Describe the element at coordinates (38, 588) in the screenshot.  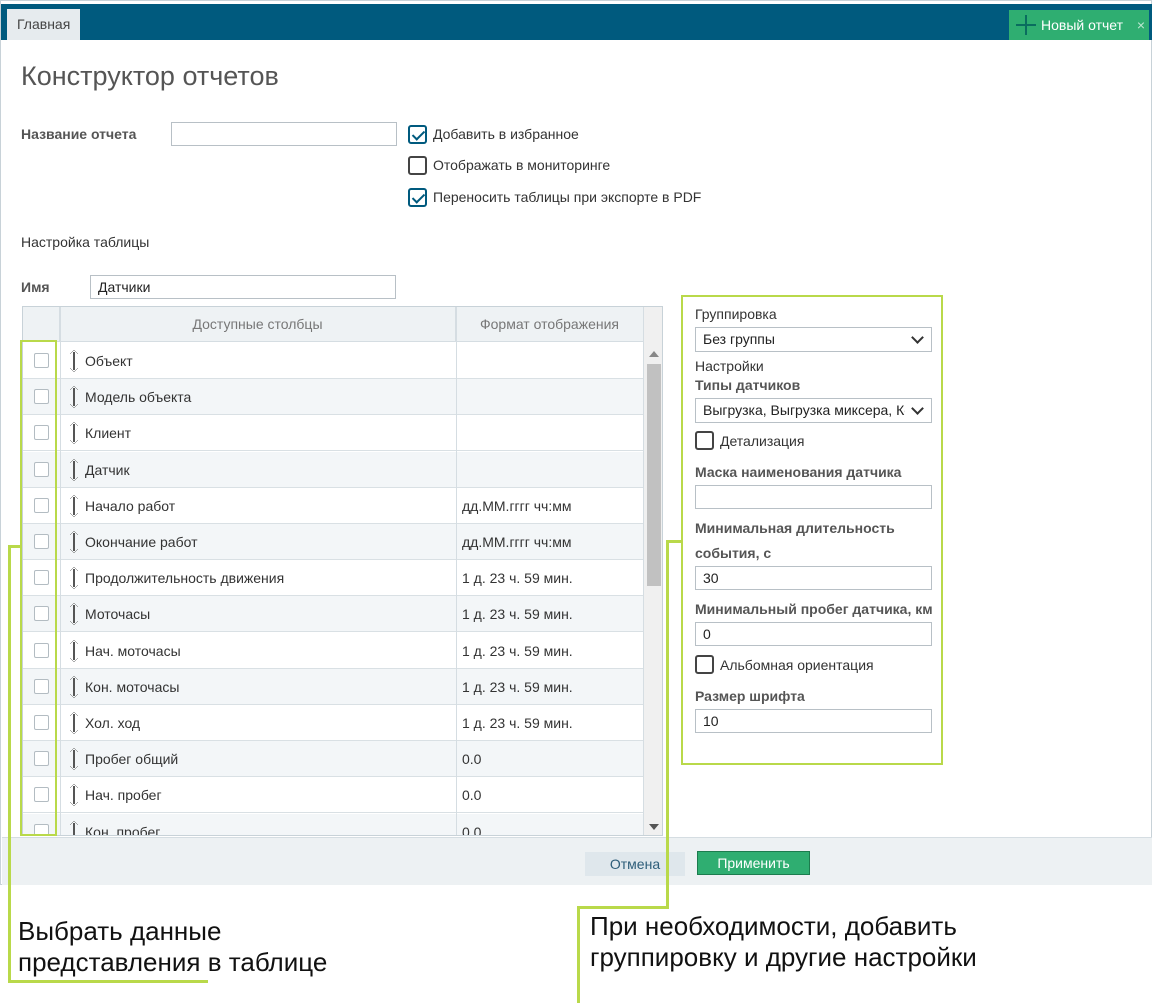
I see `checkbox-column-highlight` at that location.